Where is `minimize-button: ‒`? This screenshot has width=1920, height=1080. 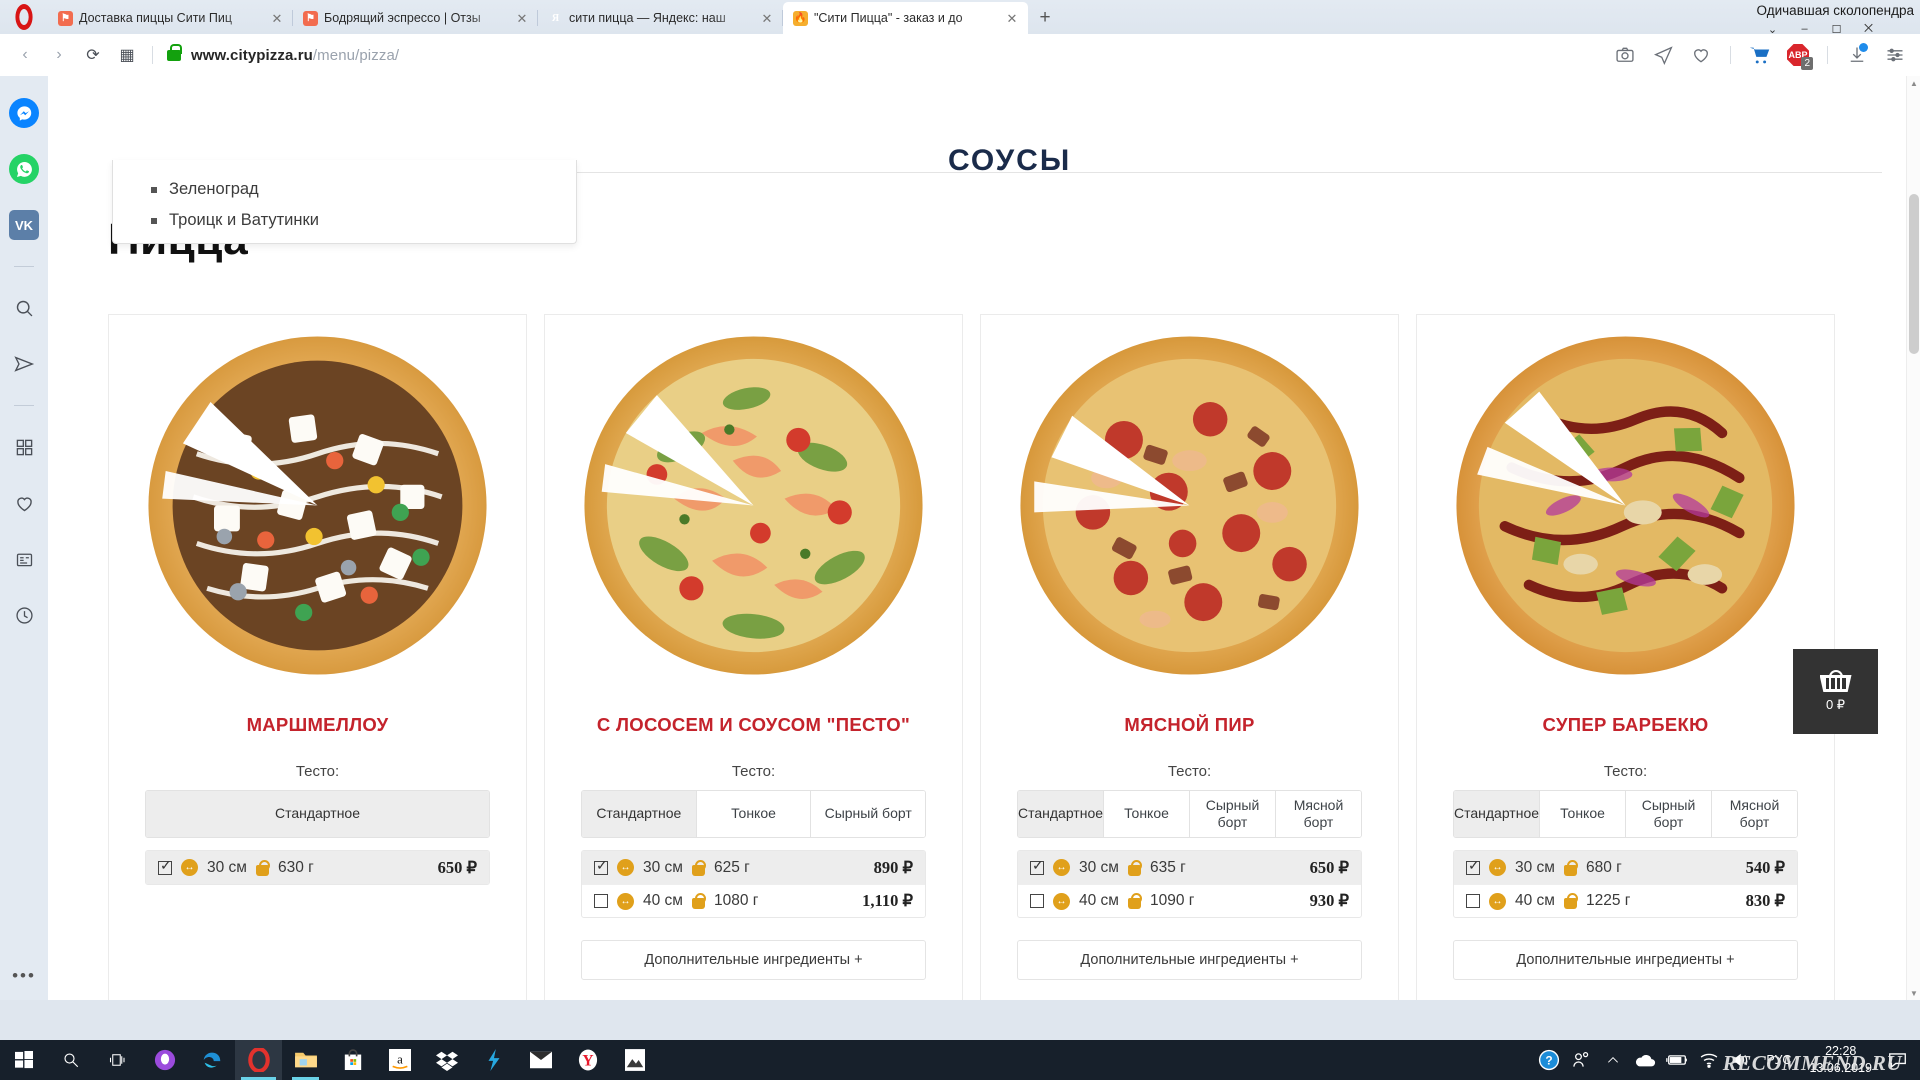 minimize-button: ‒ is located at coordinates (1805, 29).